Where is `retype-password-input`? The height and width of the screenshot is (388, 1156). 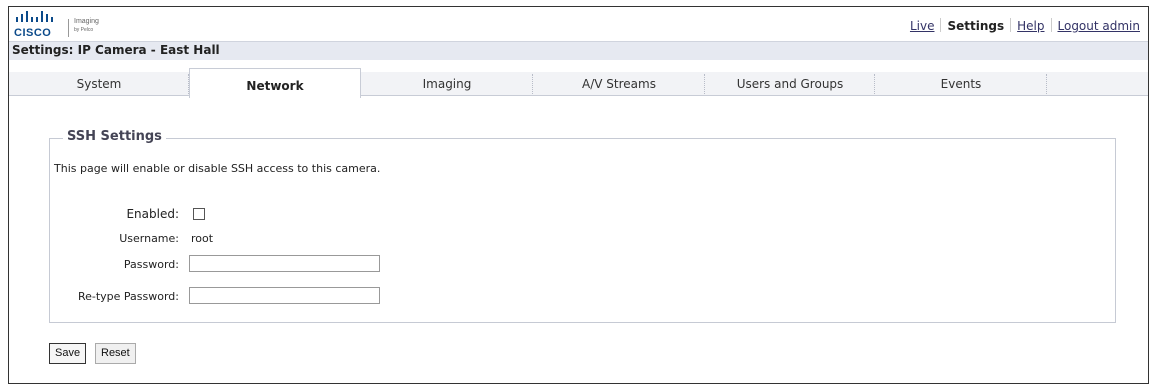
retype-password-input is located at coordinates (284, 295).